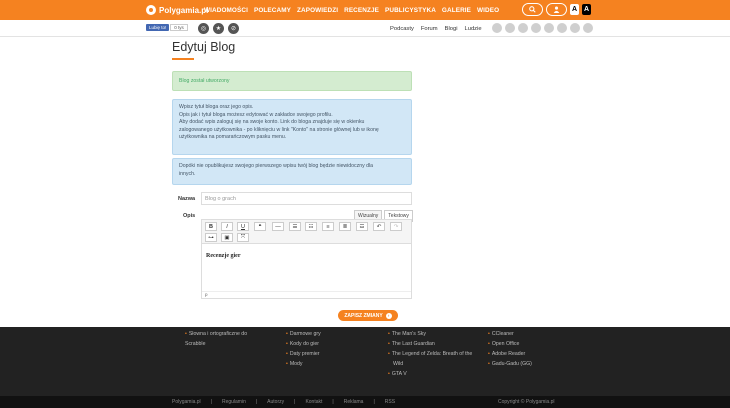  I want to click on footer-link: • Darmowe gry, so click(303, 334).